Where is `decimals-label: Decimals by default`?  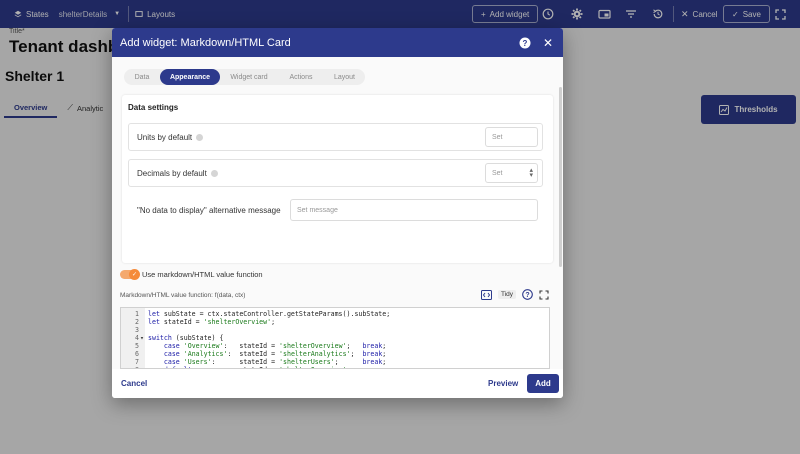 decimals-label: Decimals by default is located at coordinates (172, 173).